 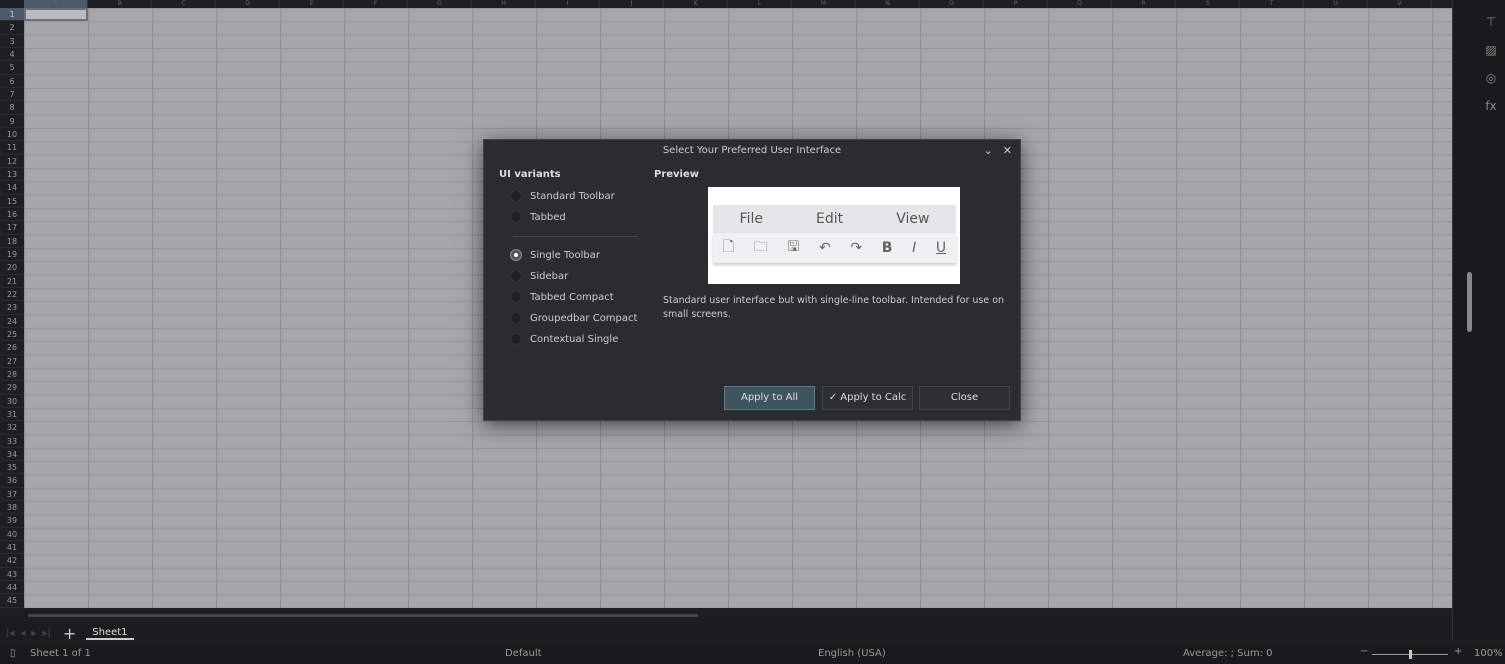 I want to click on column-header: S, so click(x=1208, y=4).